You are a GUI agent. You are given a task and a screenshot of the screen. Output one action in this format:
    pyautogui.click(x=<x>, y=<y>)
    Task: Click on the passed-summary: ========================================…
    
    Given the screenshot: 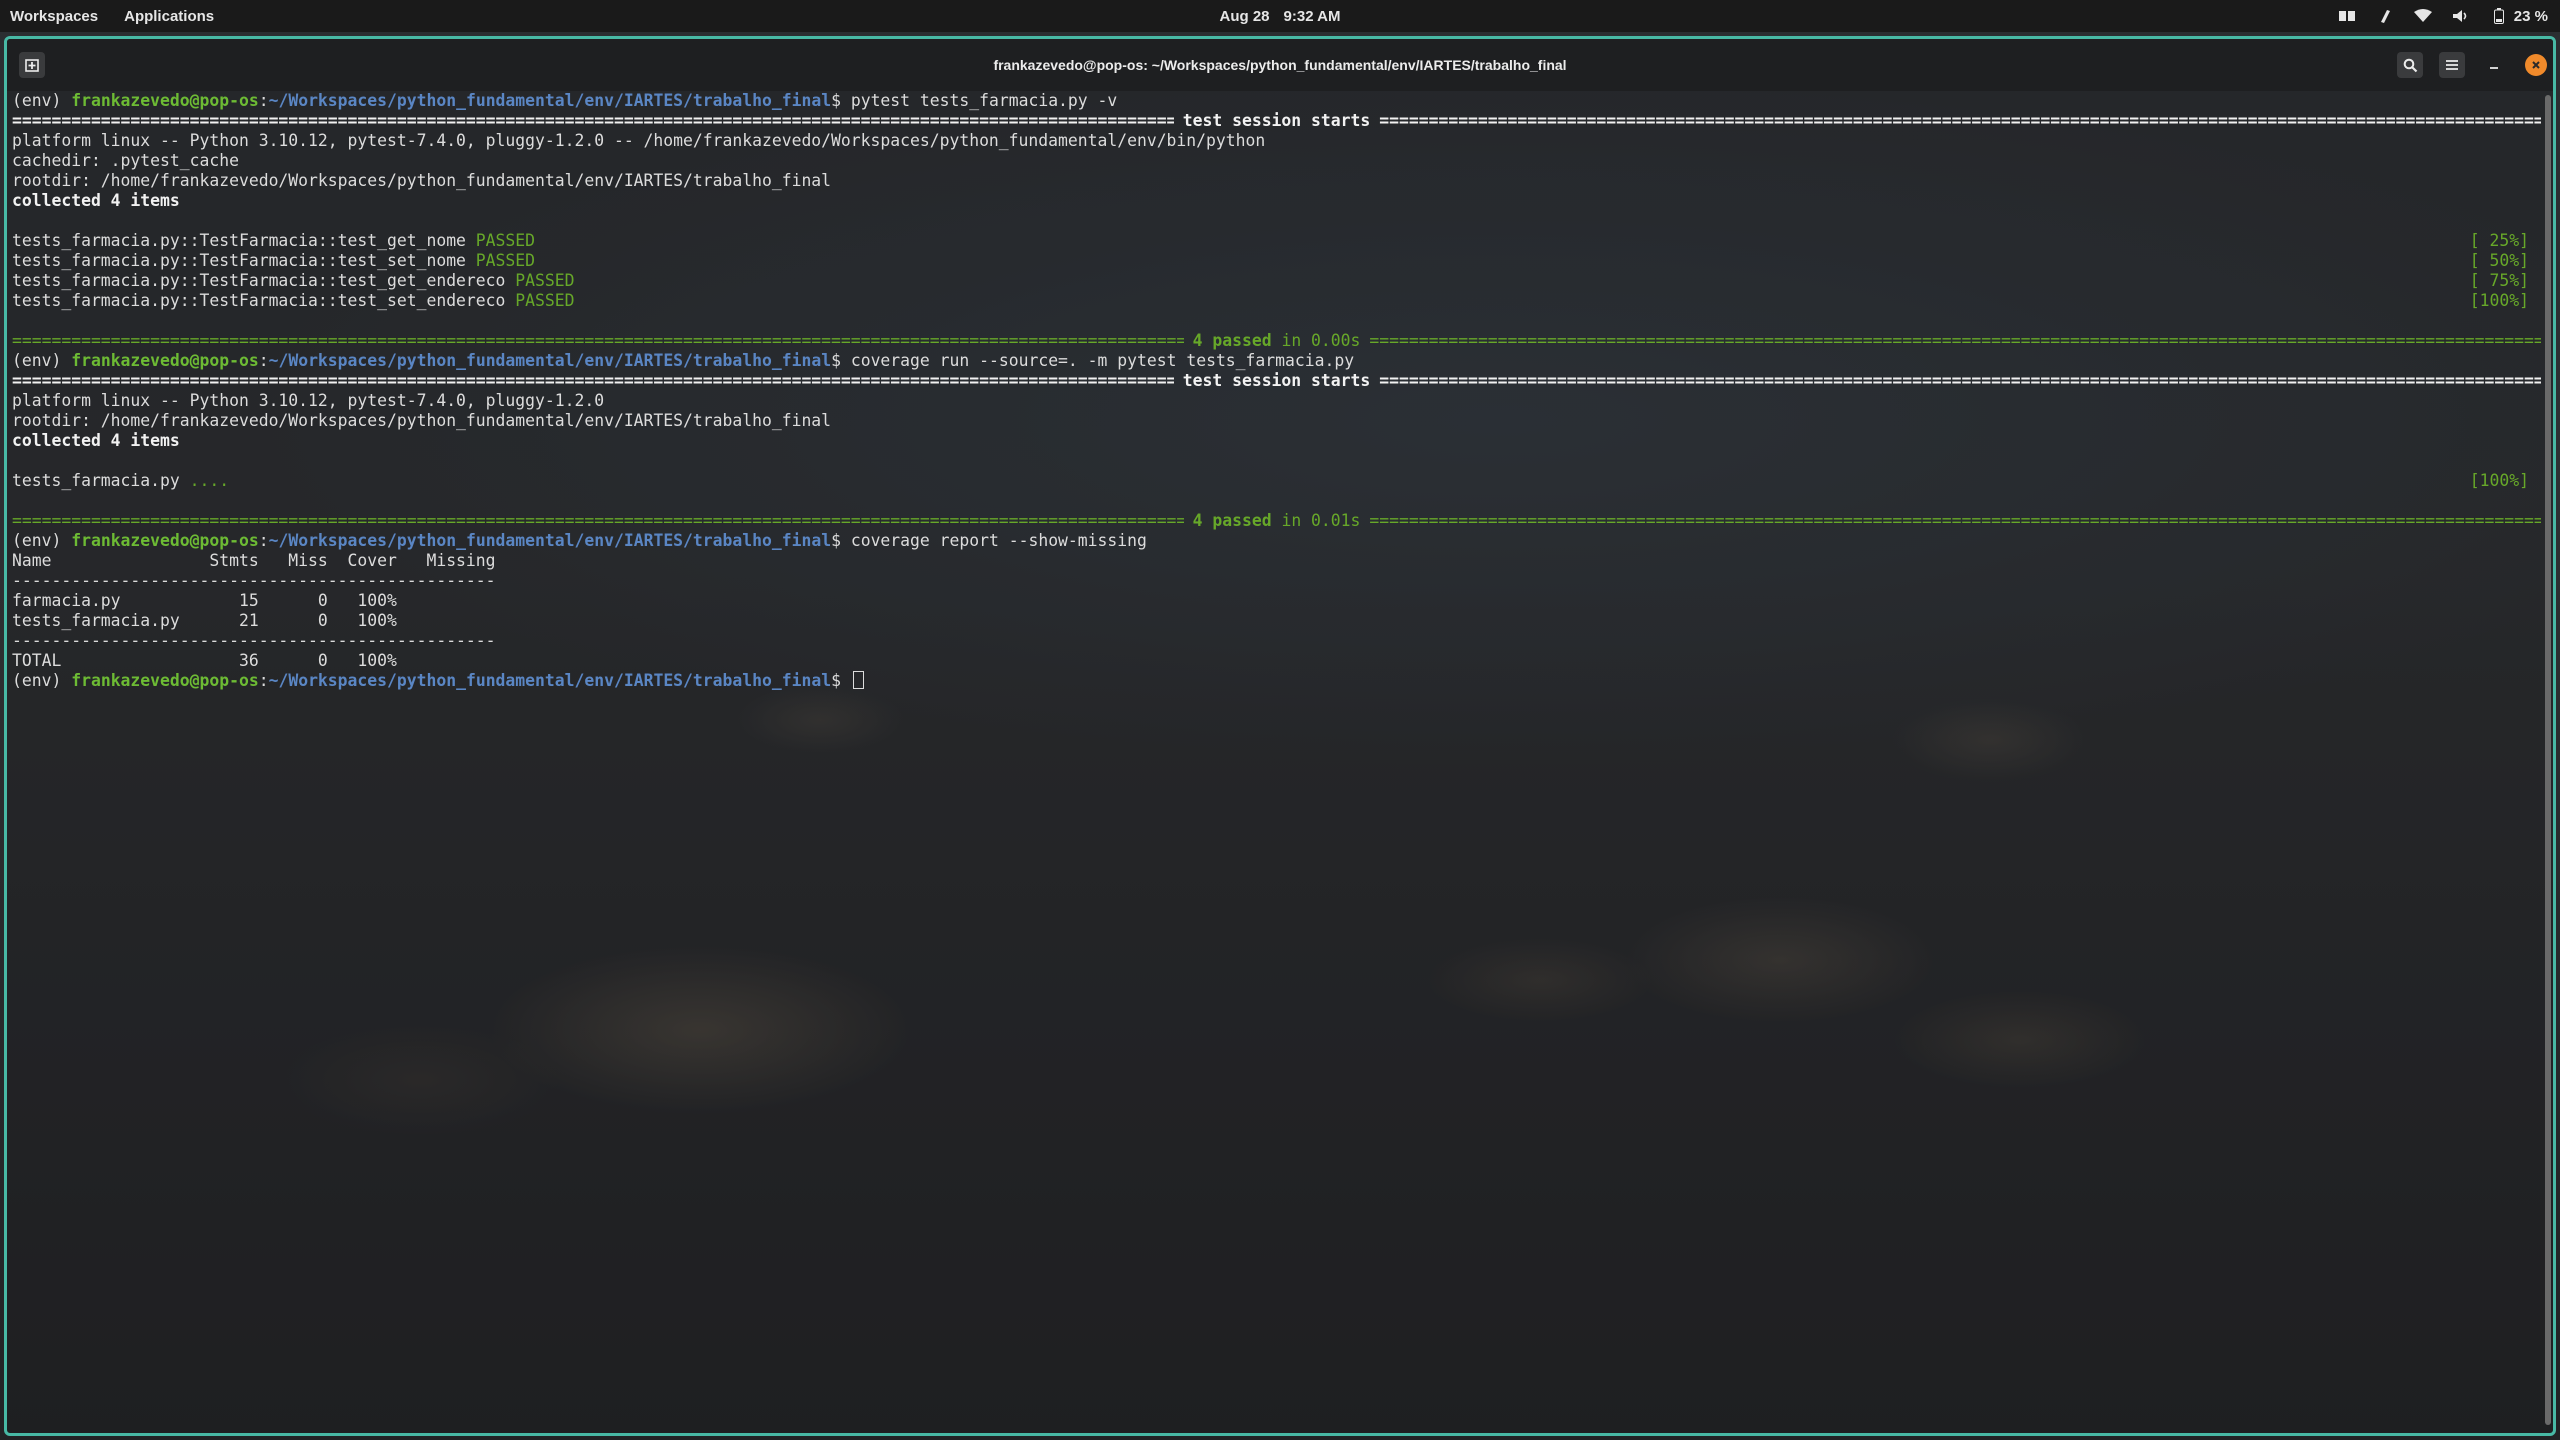 What is the action you would take?
    pyautogui.click(x=1276, y=341)
    